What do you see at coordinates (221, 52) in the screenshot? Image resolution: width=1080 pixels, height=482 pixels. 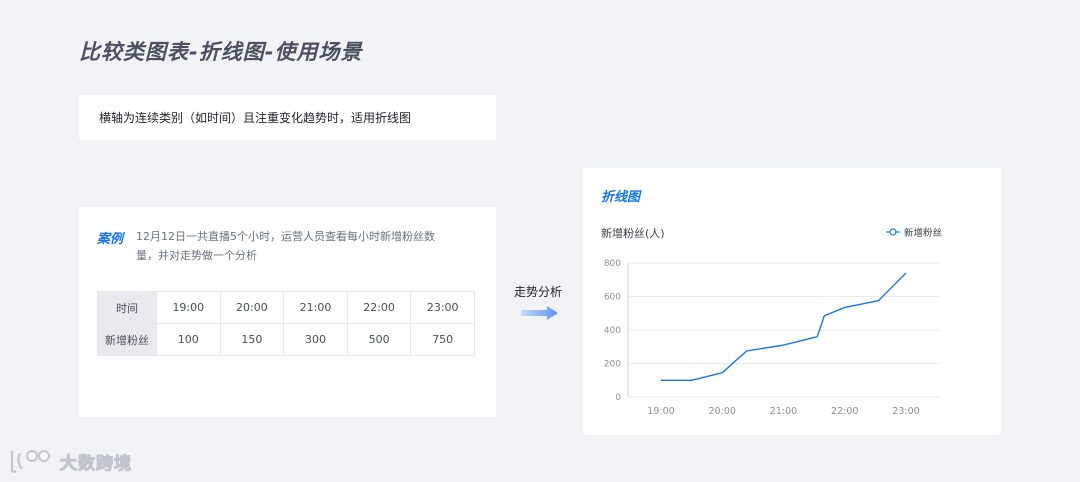 I see `page-title: 比较类图表-折线图-使用场景` at bounding box center [221, 52].